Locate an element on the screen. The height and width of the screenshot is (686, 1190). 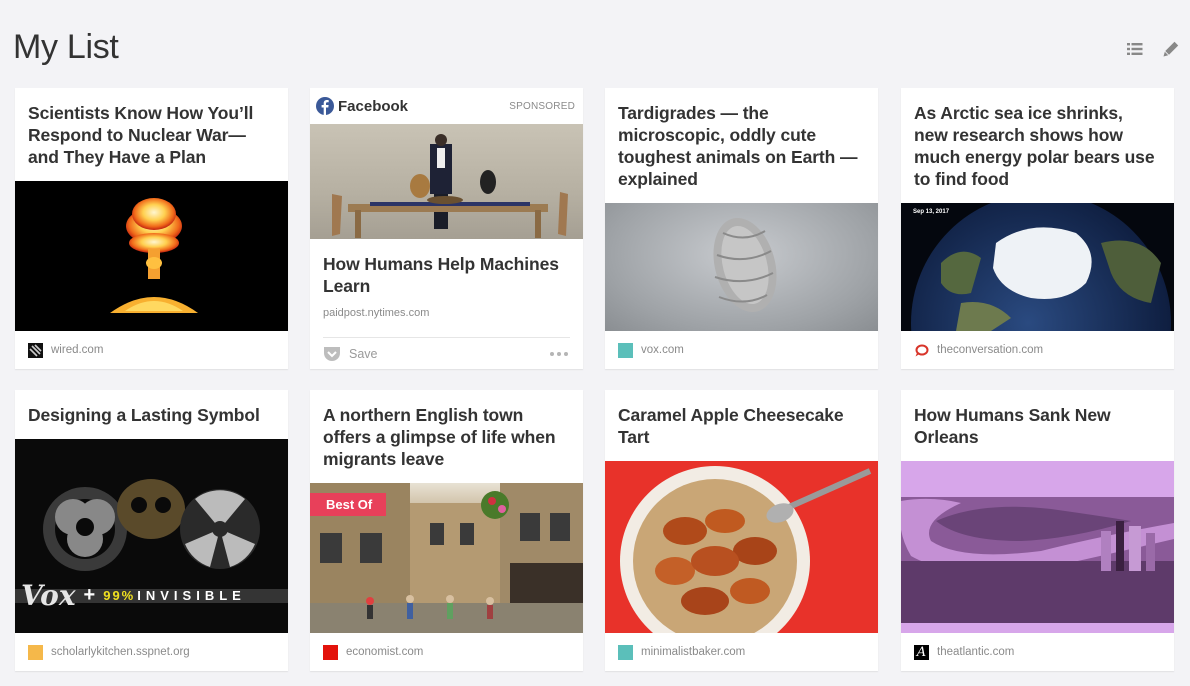
top-actions is located at coordinates (1153, 49).